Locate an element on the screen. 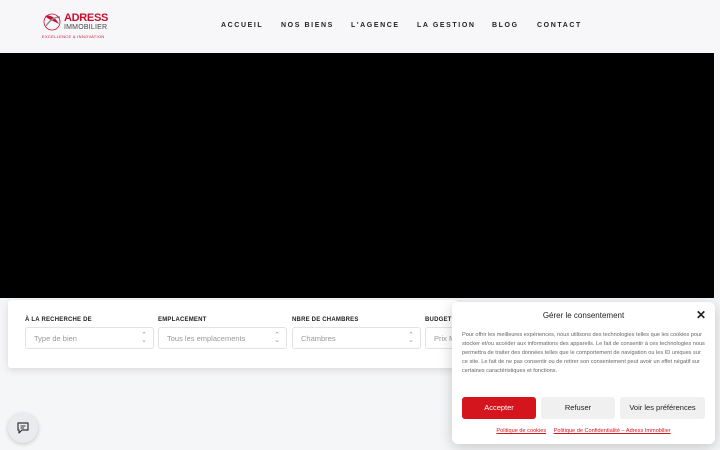  field-chambres-label: NBRE DE CHAMBRES is located at coordinates (325, 320).